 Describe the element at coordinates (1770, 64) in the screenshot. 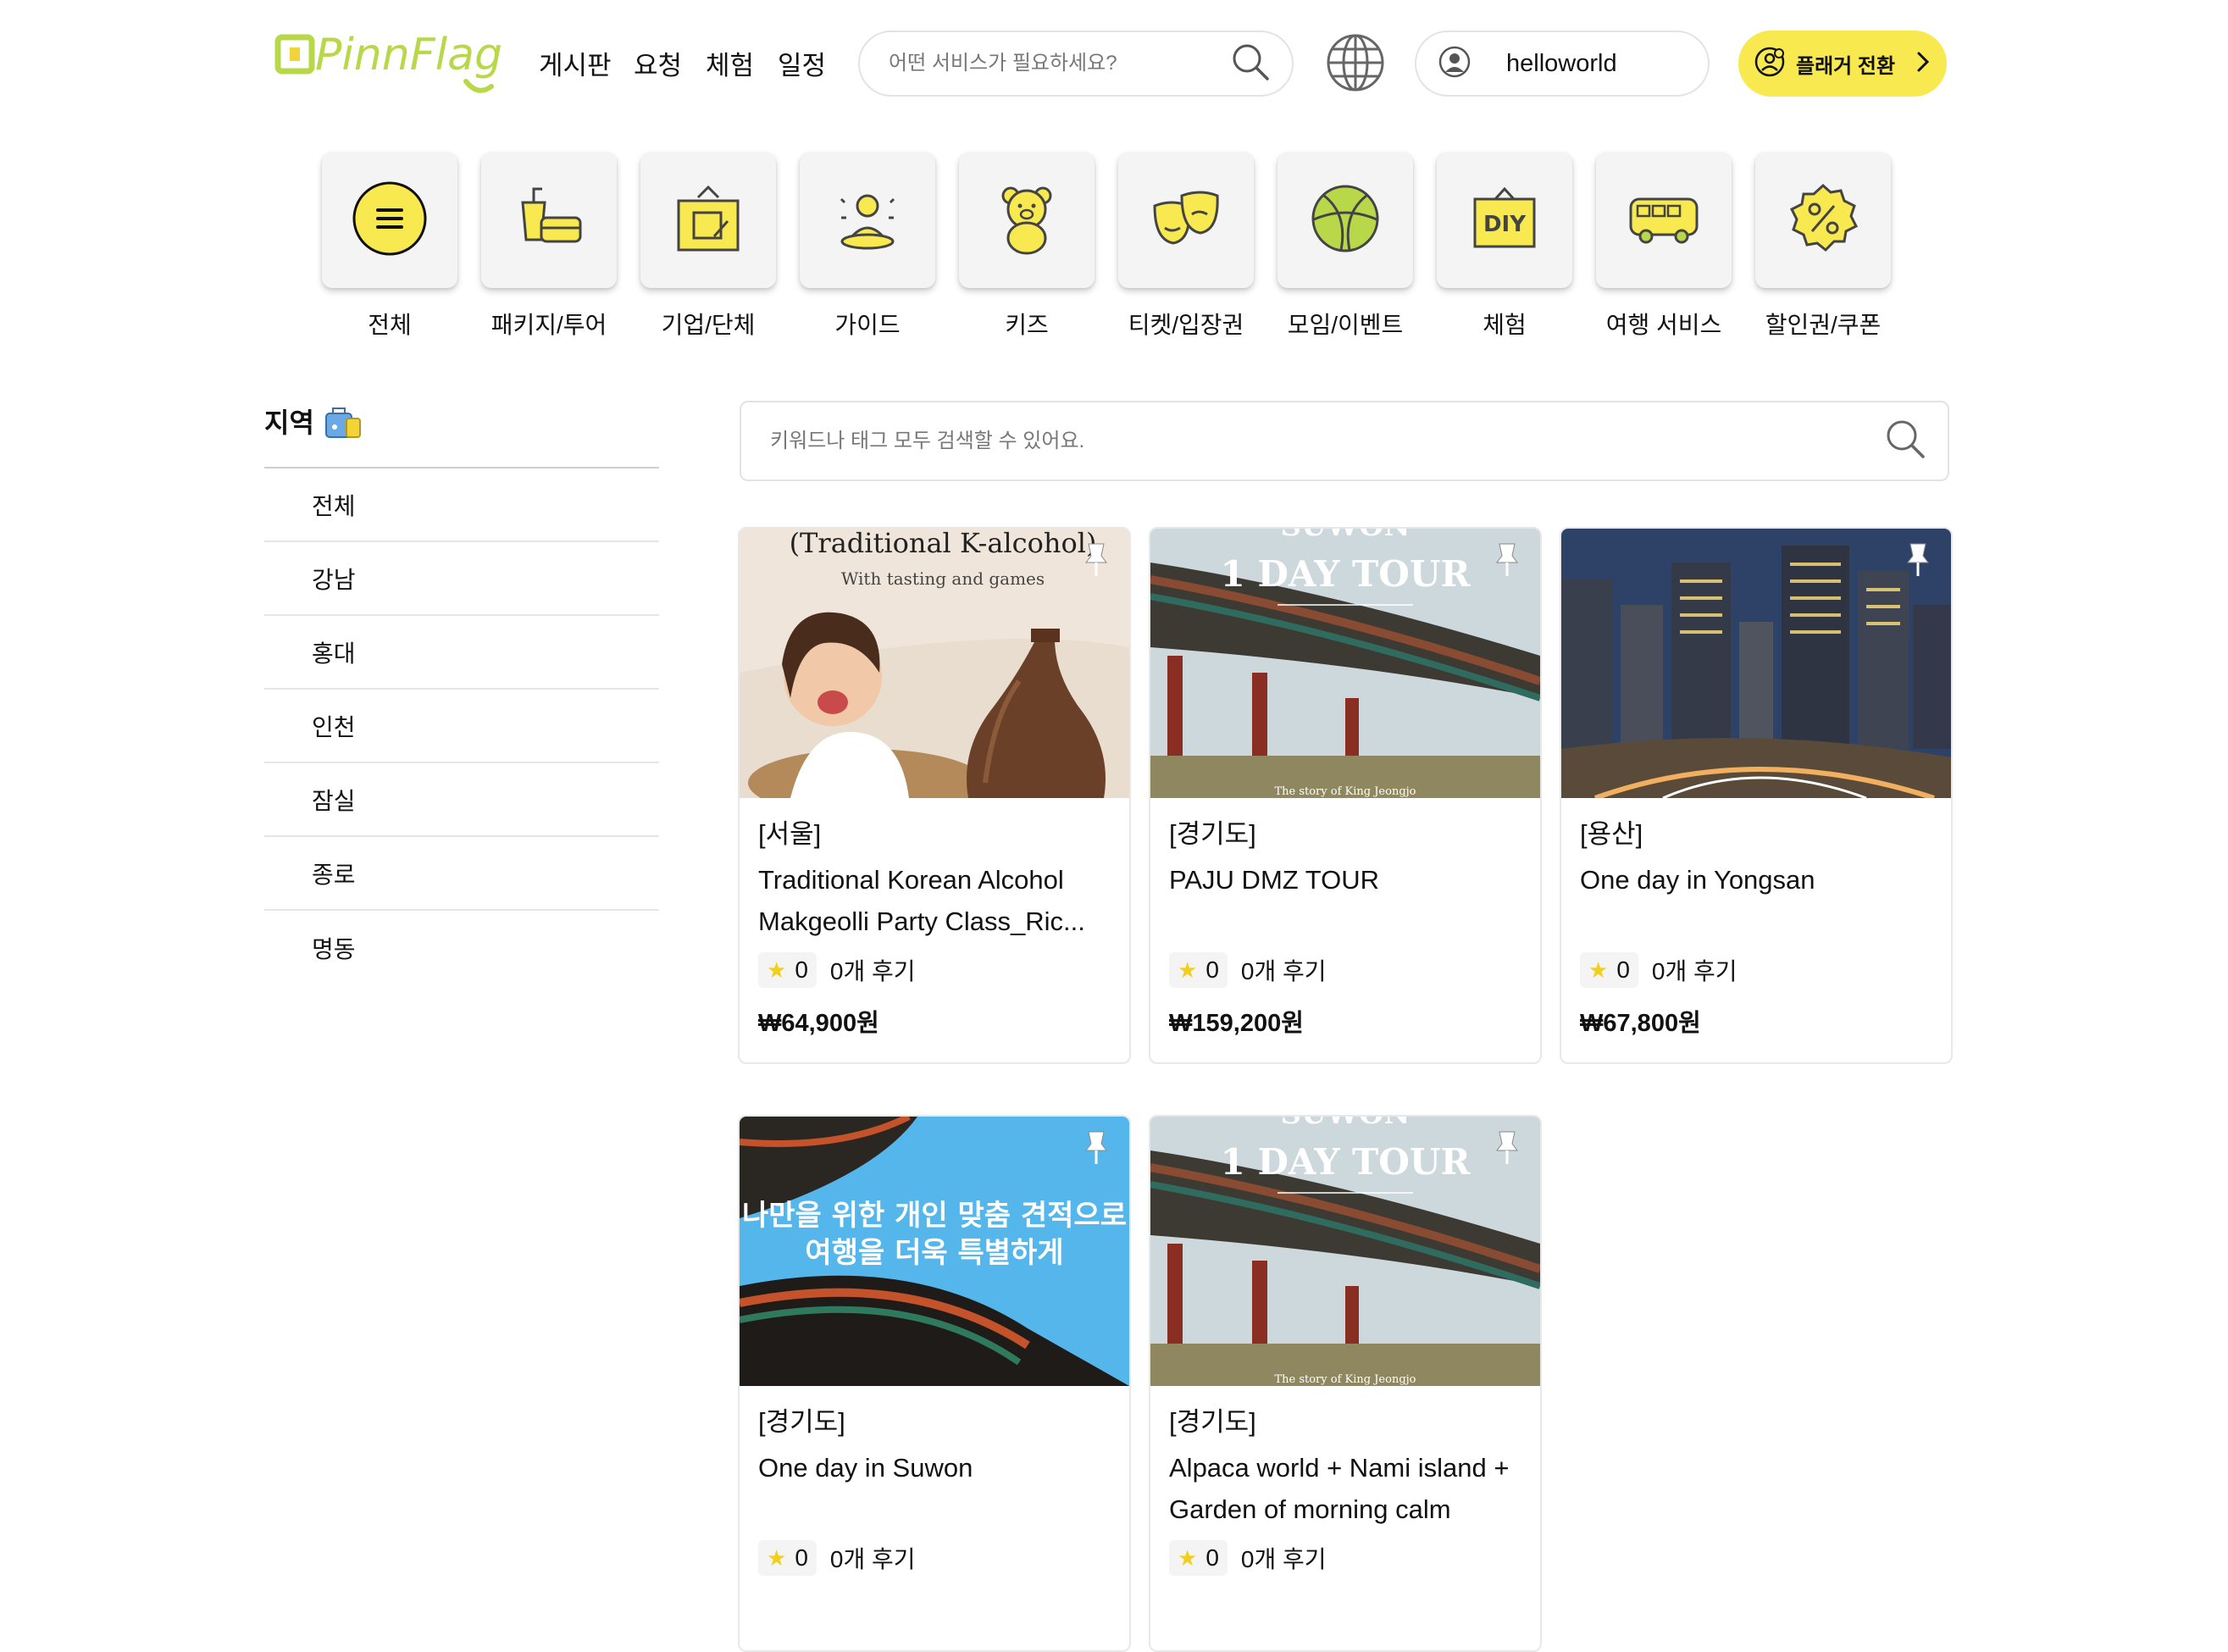

I see `user-switch-icon` at that location.